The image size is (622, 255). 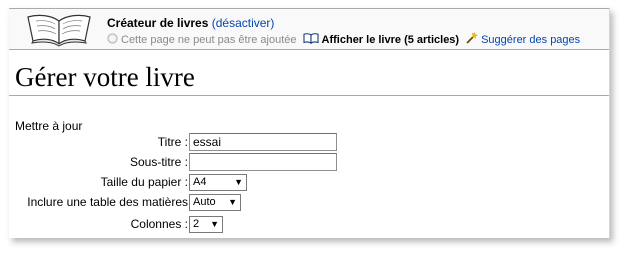 What do you see at coordinates (158, 162) in the screenshot?
I see `subtitle-label: Sous-titre :` at bounding box center [158, 162].